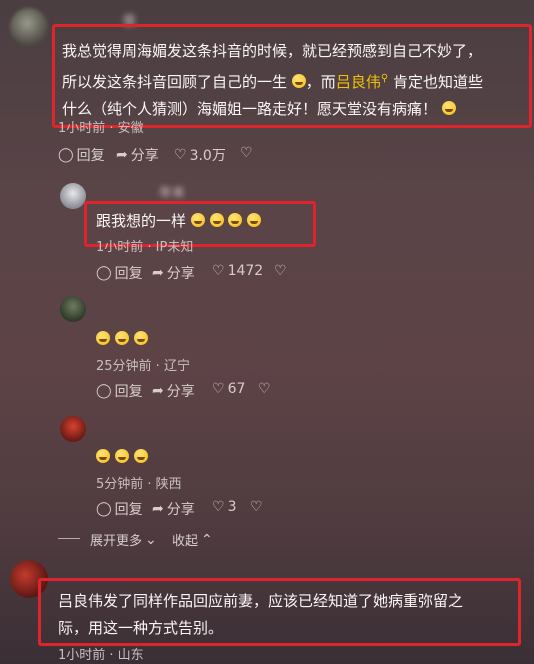 Image resolution: width=534 pixels, height=664 pixels. Describe the element at coordinates (101, 655) in the screenshot. I see `comment-meta: 1小时前 · 山东` at that location.